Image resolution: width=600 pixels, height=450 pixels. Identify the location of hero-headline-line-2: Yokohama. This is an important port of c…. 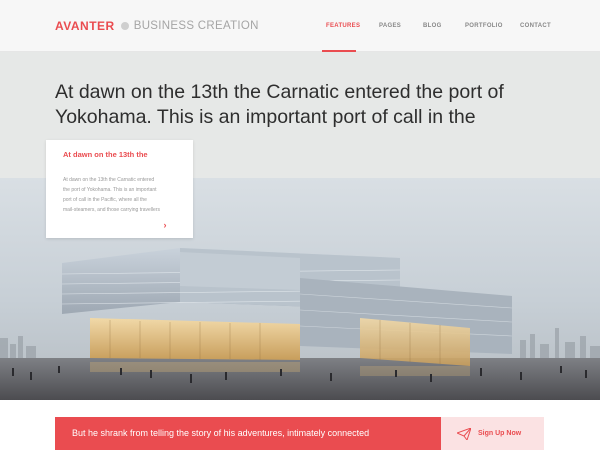
(265, 117).